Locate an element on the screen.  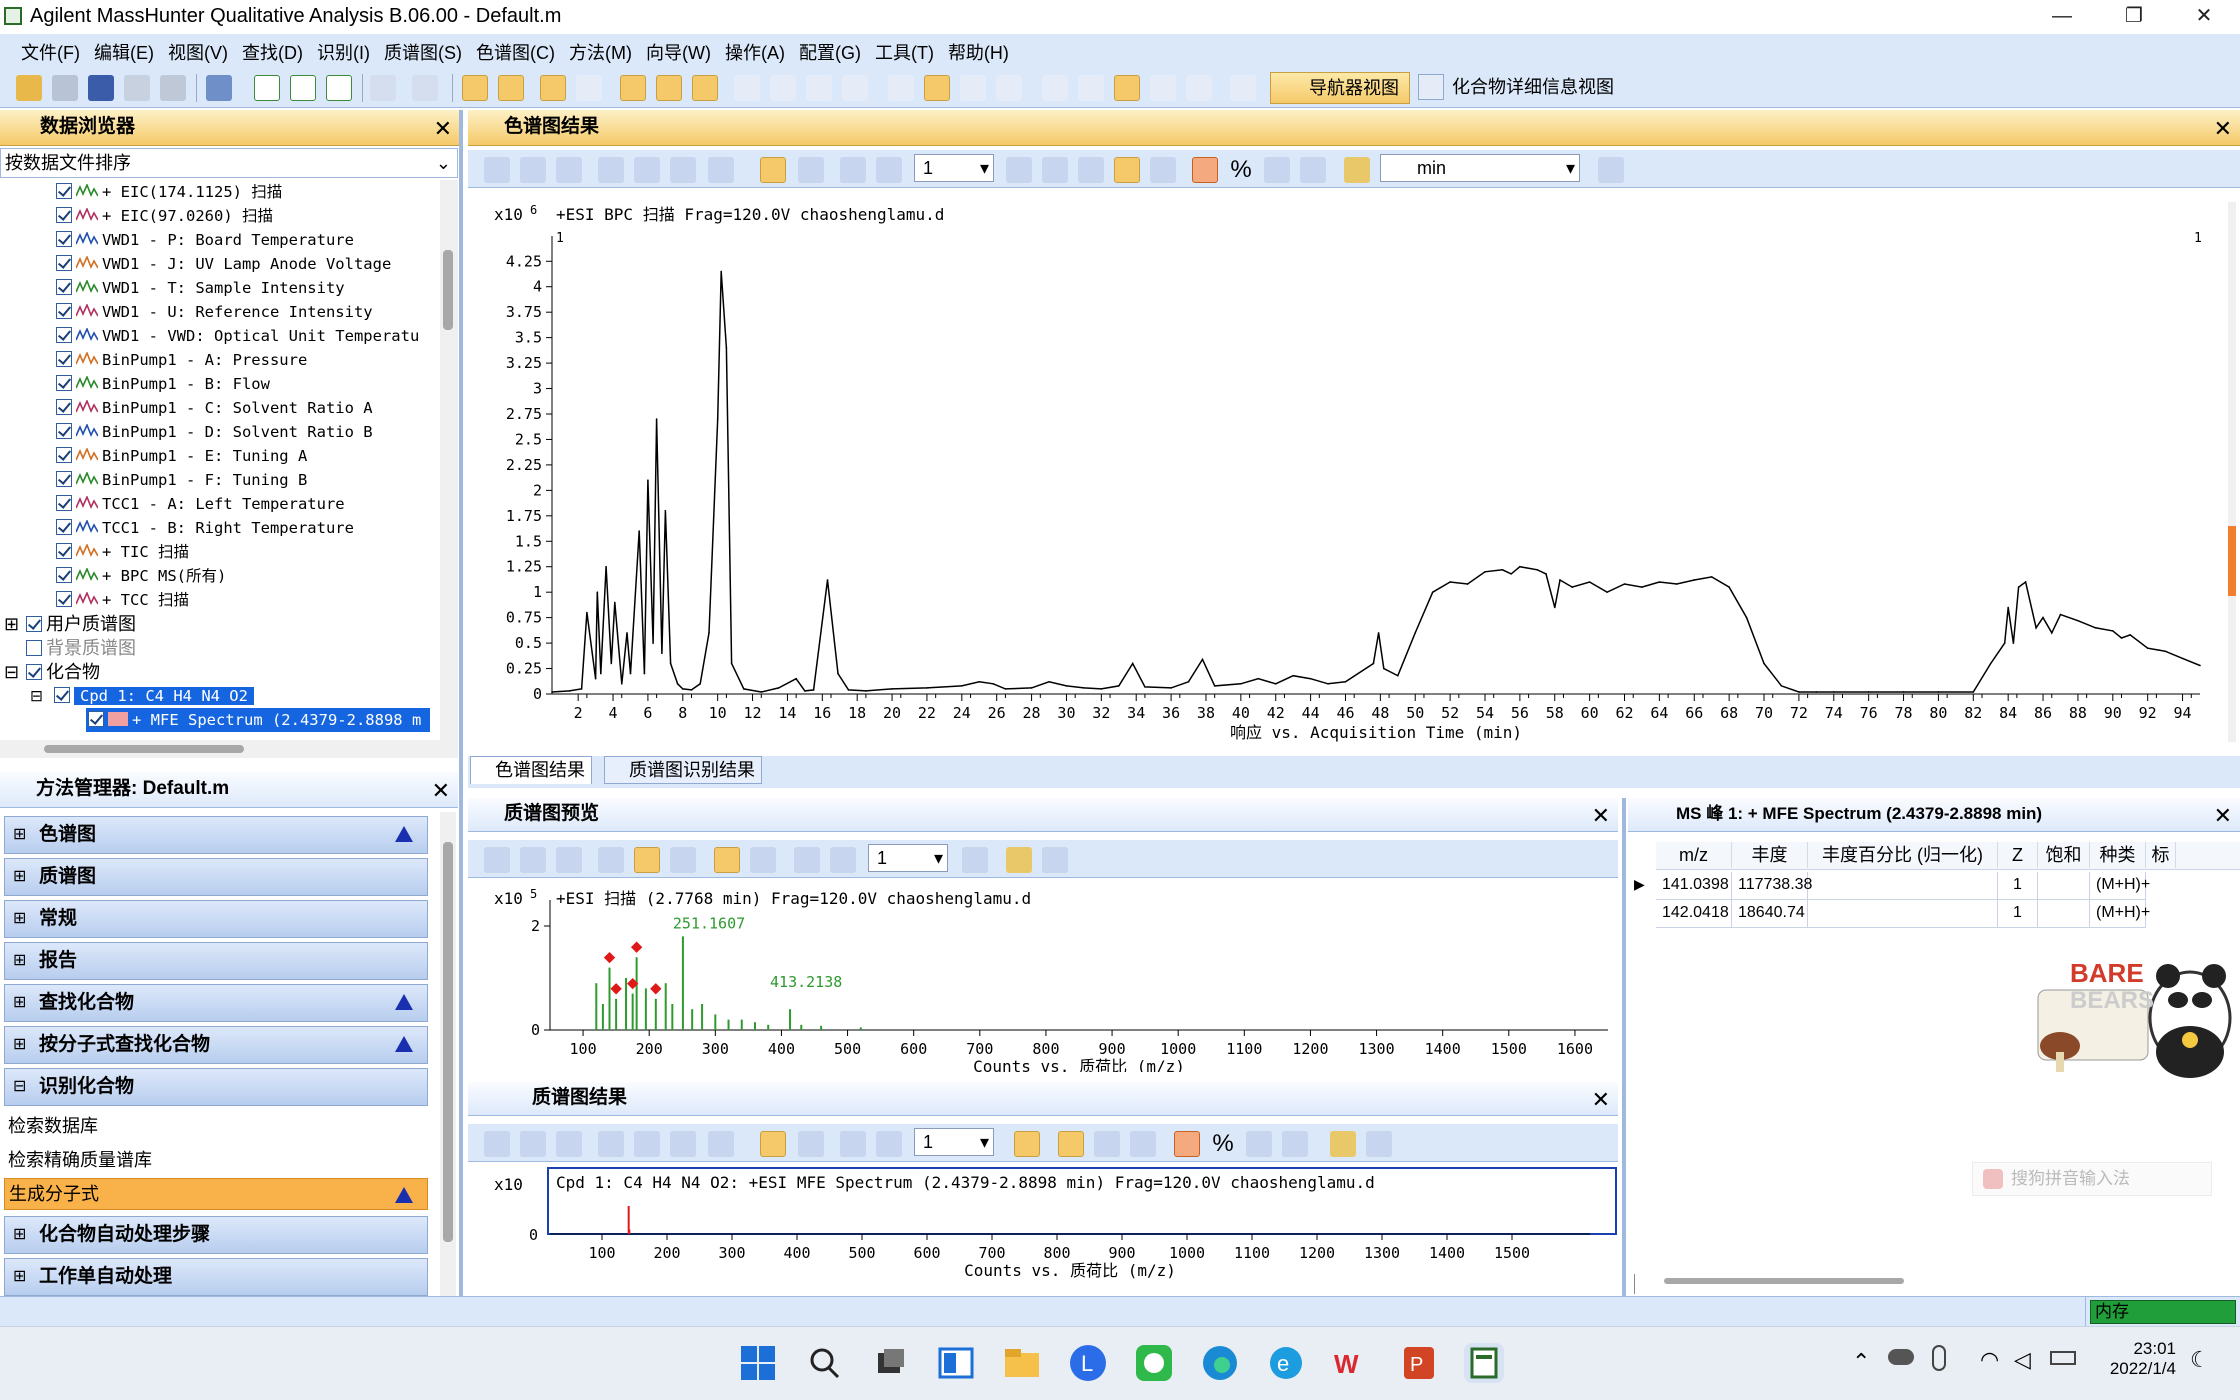
unit-select: min ▾ is located at coordinates (1480, 168).